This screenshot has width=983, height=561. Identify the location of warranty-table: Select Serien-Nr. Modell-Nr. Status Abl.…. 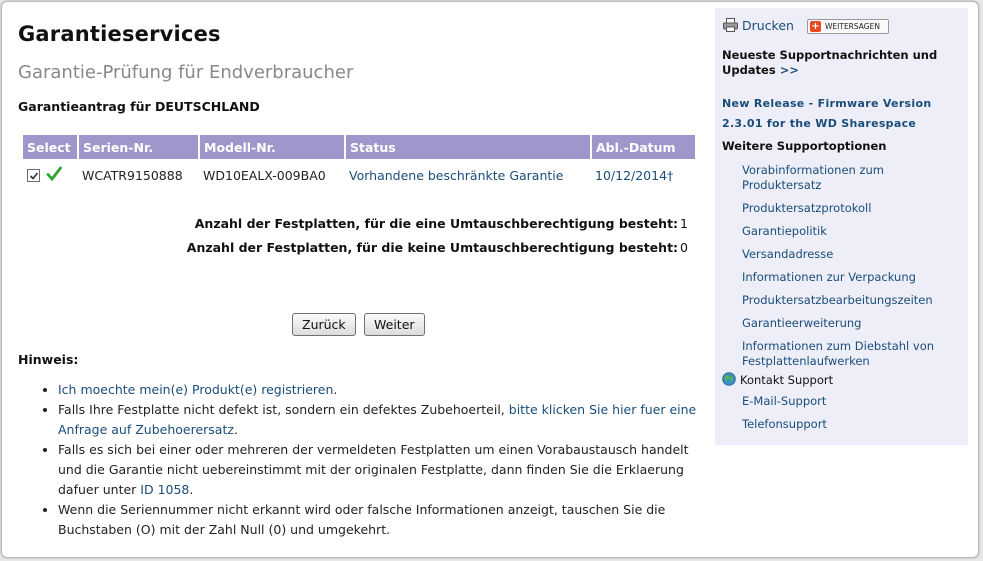
(359, 163).